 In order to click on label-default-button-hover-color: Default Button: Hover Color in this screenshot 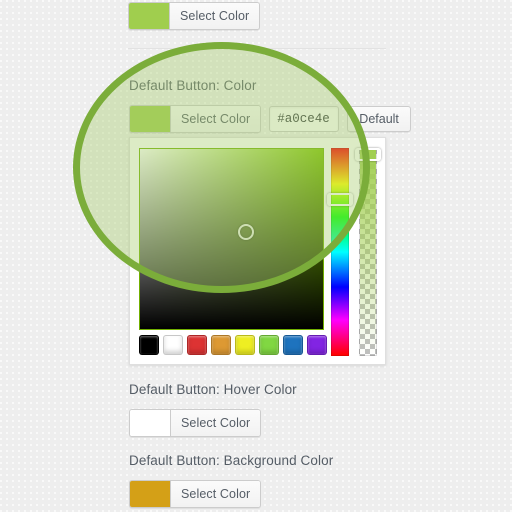, I will do `click(213, 389)`.